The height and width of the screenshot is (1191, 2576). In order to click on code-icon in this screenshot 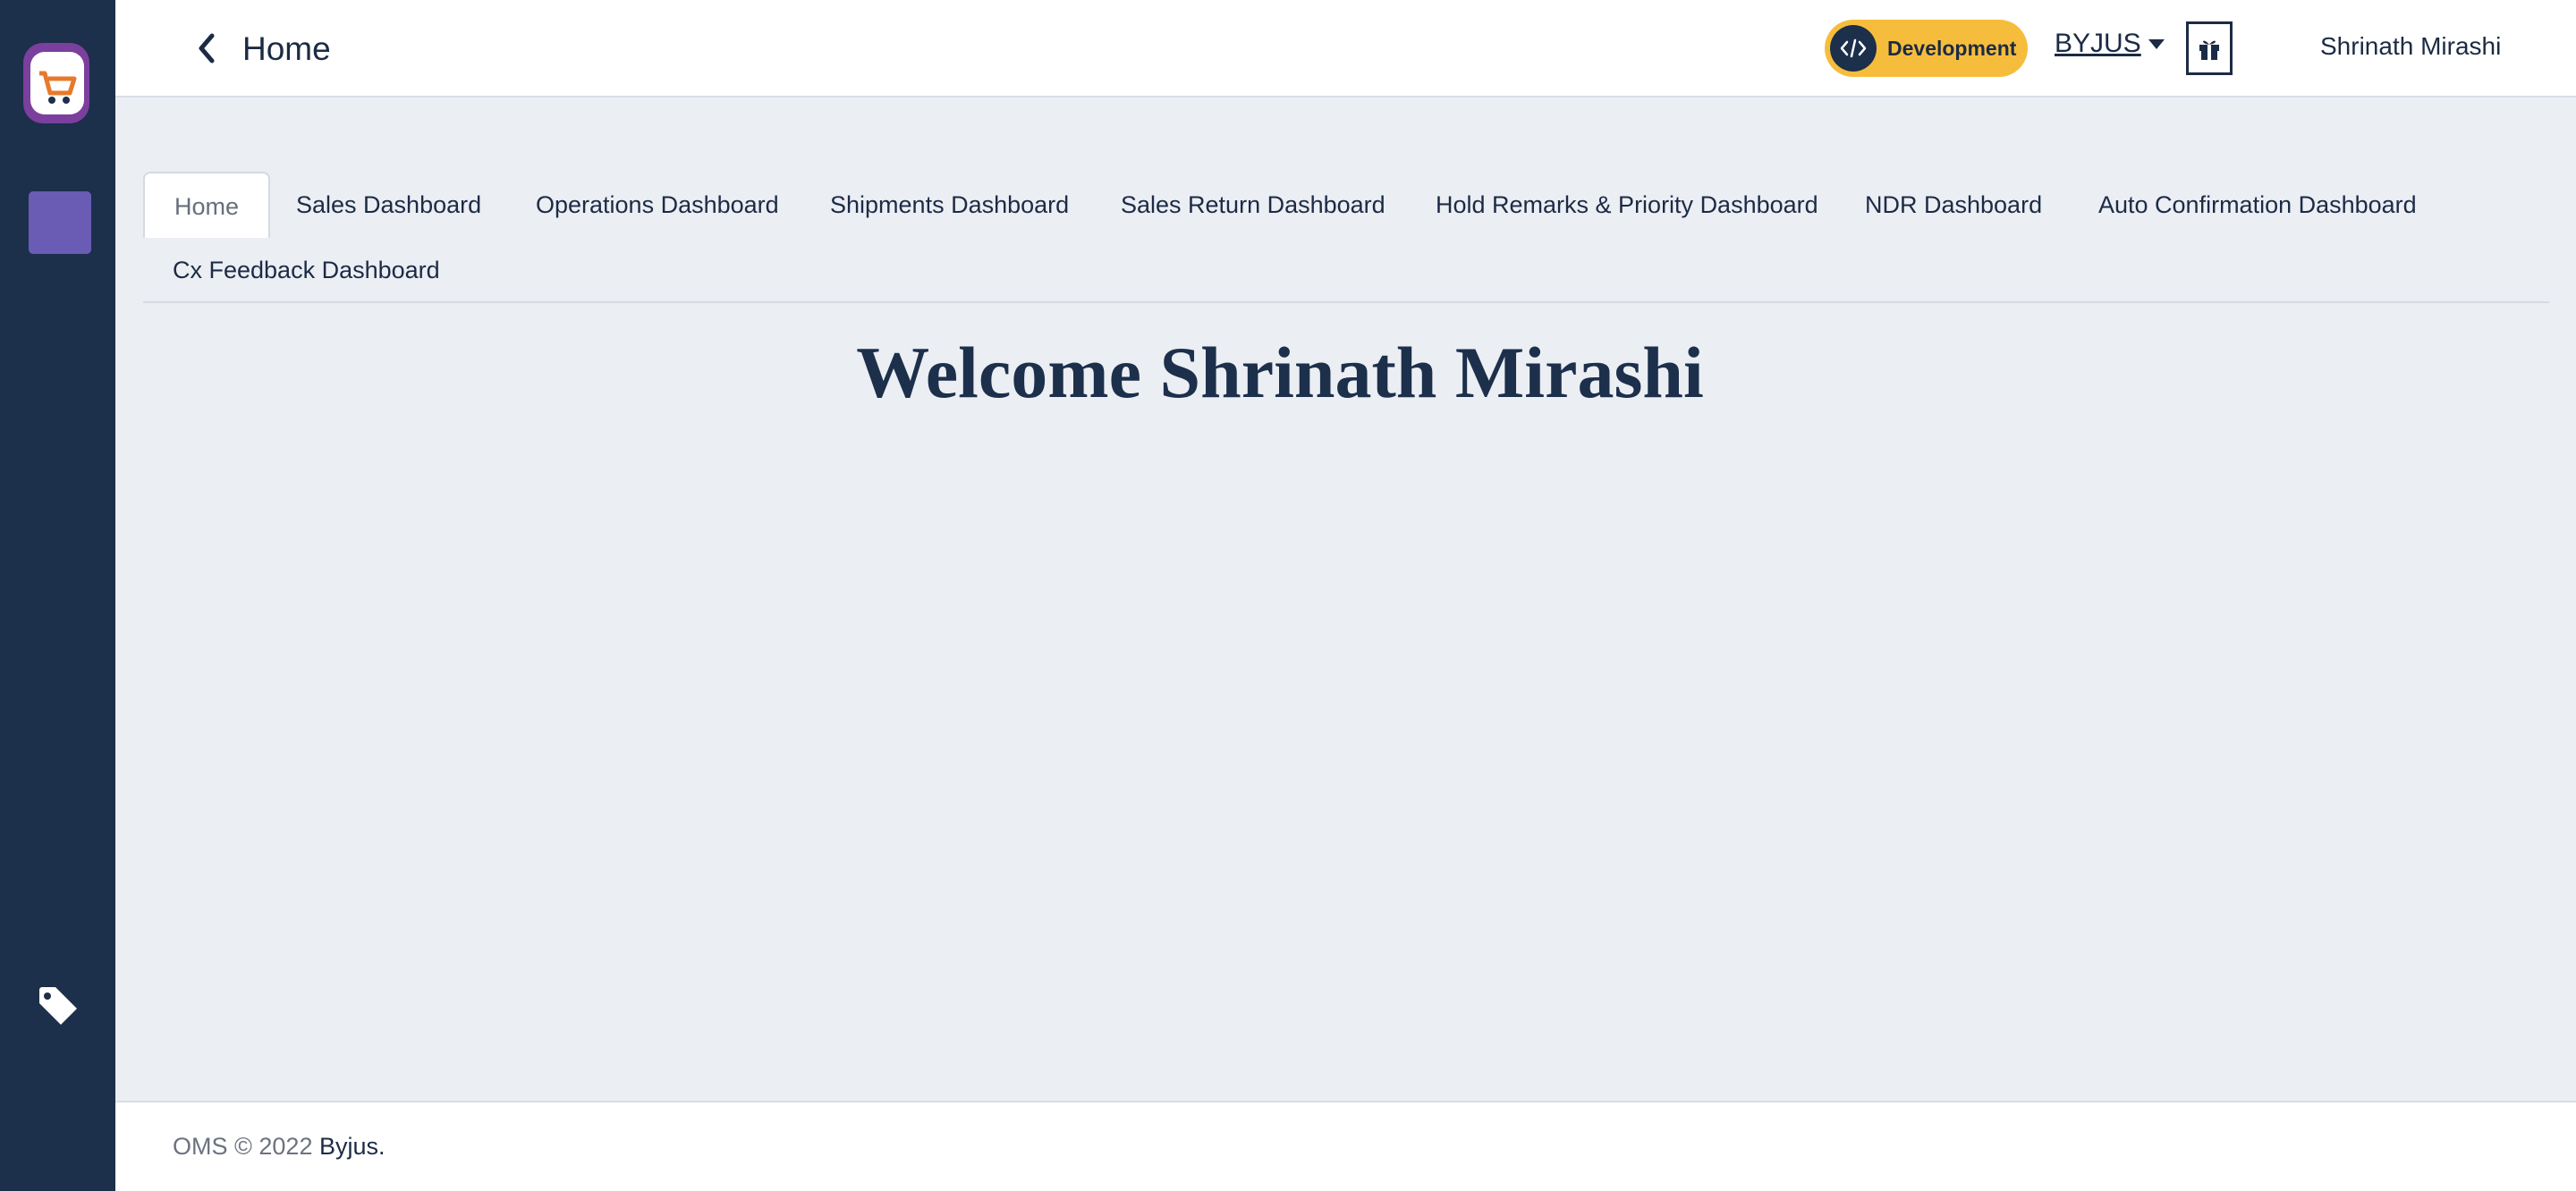, I will do `click(1853, 48)`.